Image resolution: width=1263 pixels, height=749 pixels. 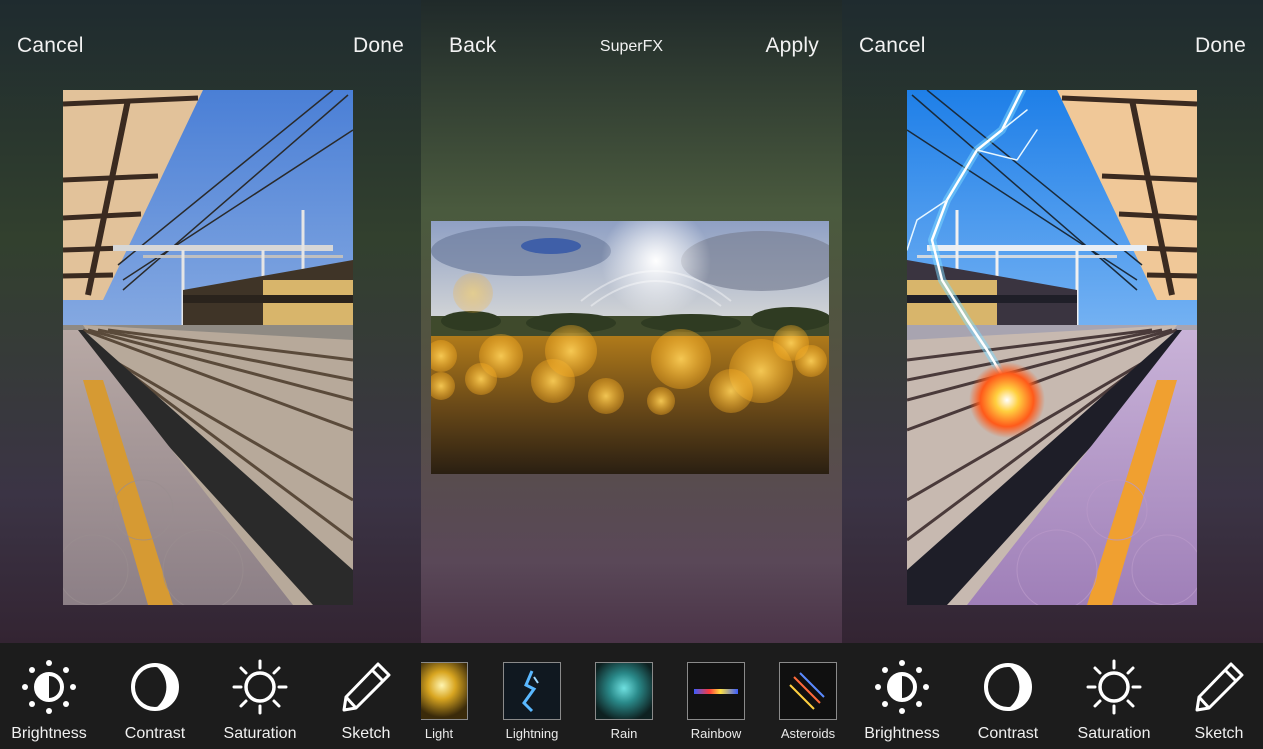 I want to click on effects-strip: Light Lightning Rain Rainbow Asteroids, so click(x=631, y=696).